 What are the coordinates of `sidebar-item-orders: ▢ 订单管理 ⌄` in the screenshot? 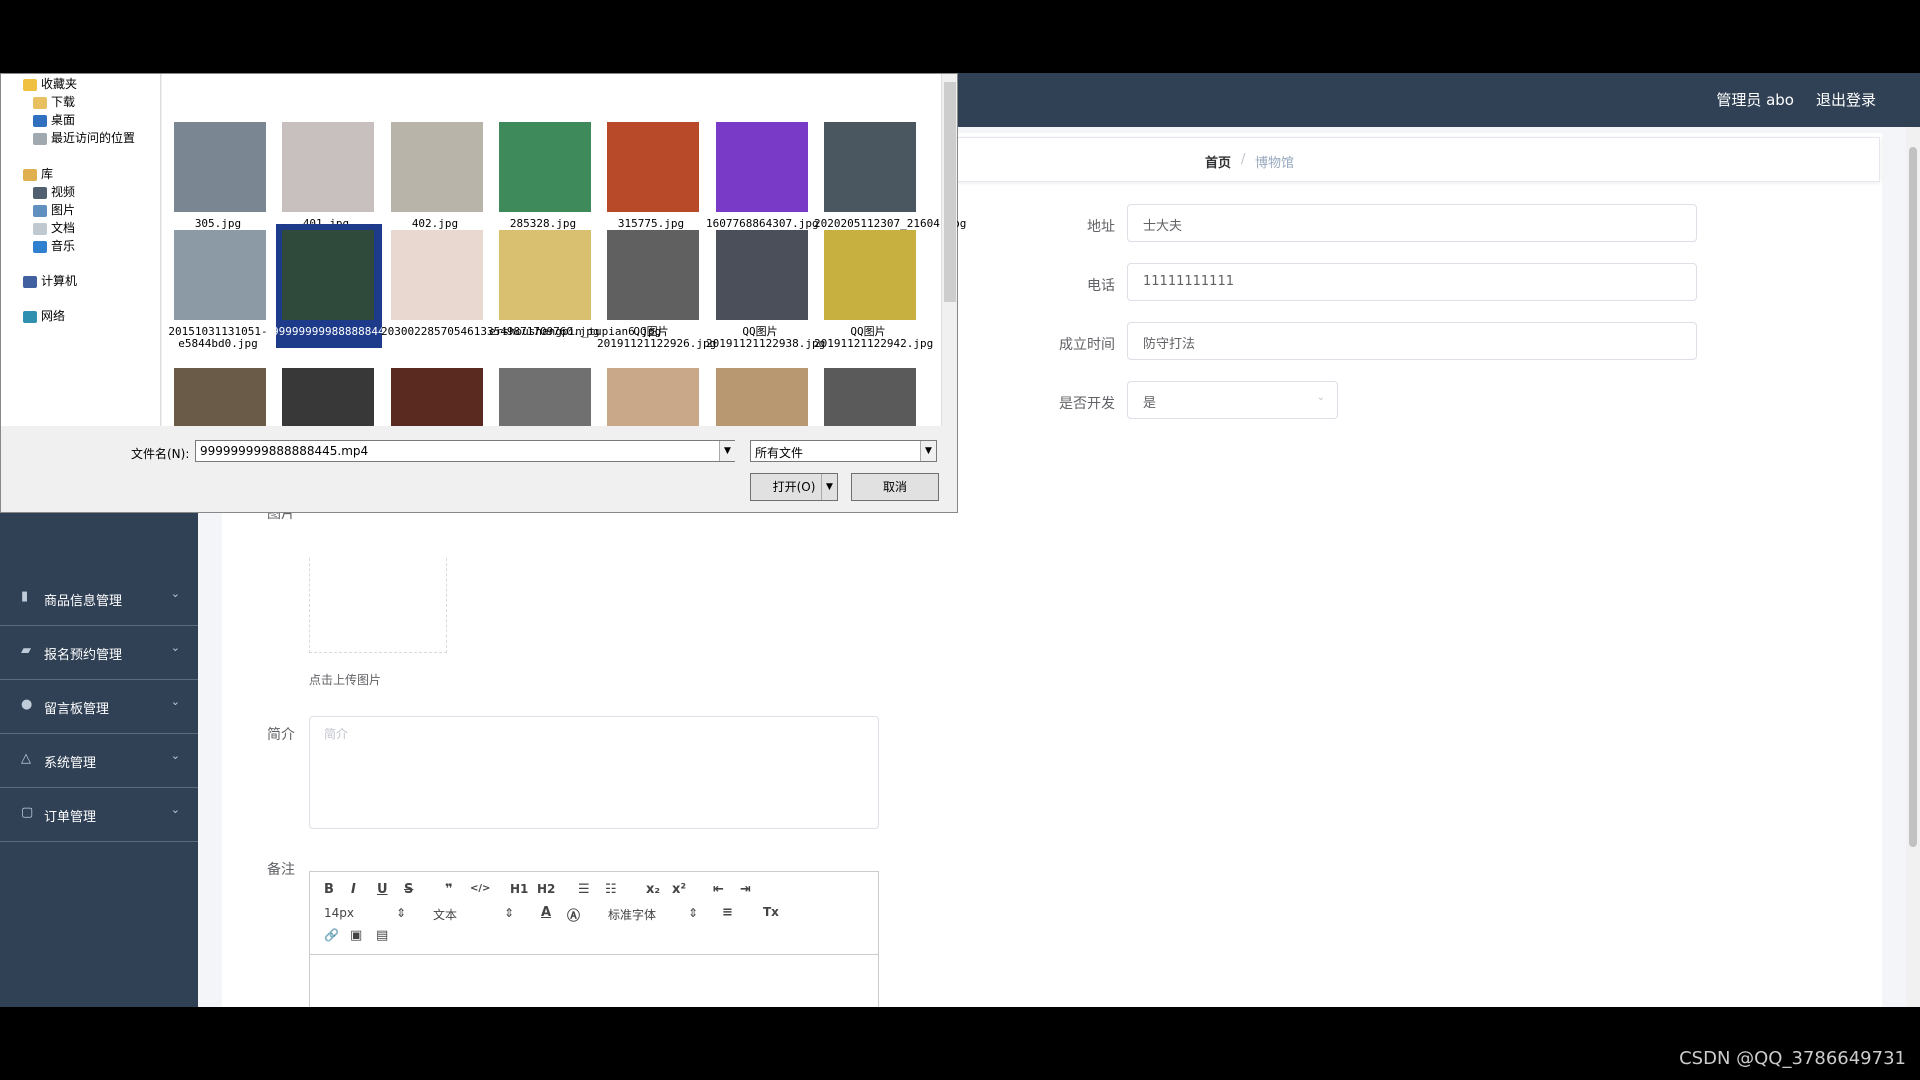 It's located at (99, 815).